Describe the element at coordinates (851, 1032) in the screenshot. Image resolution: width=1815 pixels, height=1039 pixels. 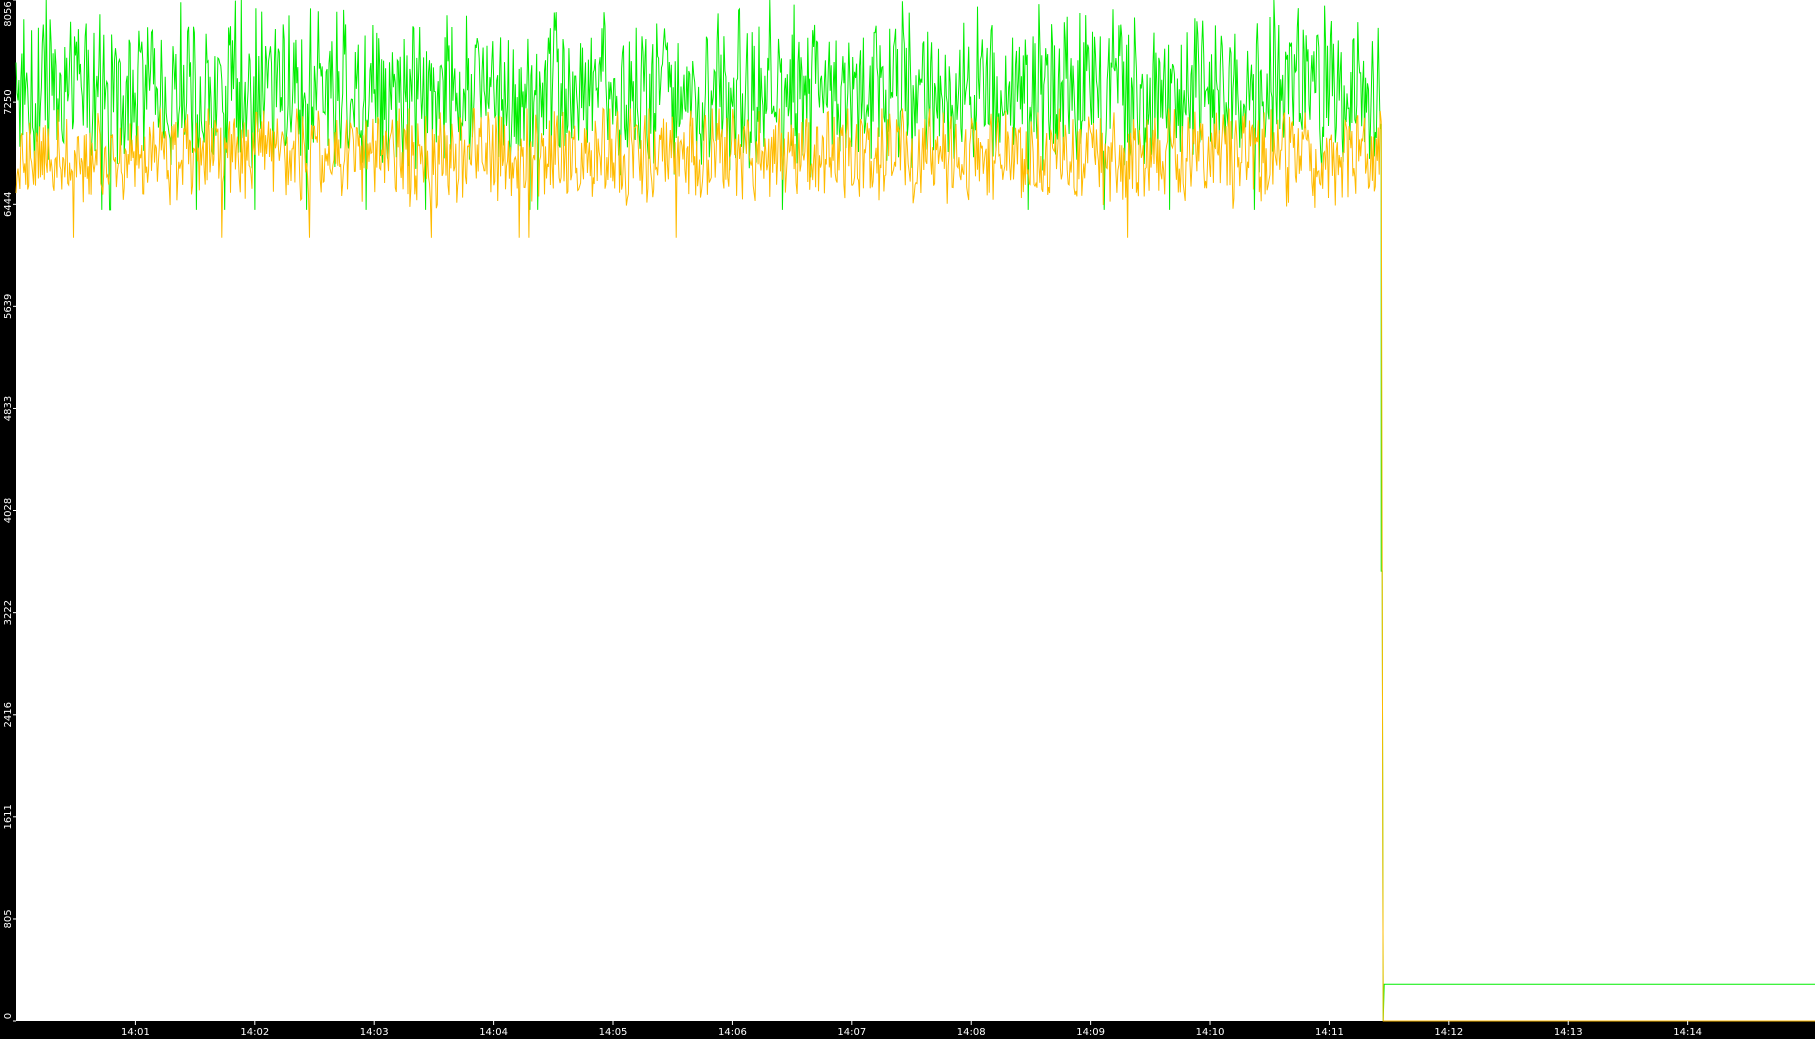
I see `x-tick-label: 14:07` at that location.